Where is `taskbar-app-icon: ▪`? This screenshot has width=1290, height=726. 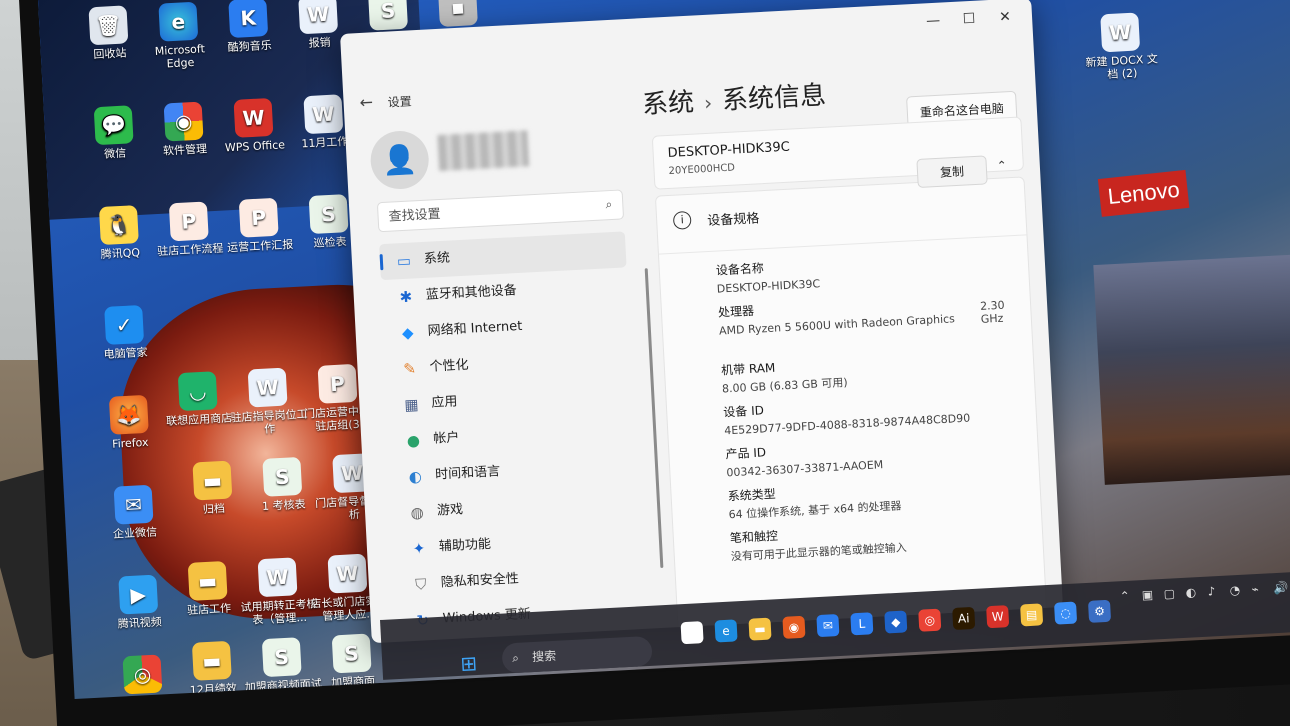
taskbar-app-icon: ▪ is located at coordinates (692, 633).